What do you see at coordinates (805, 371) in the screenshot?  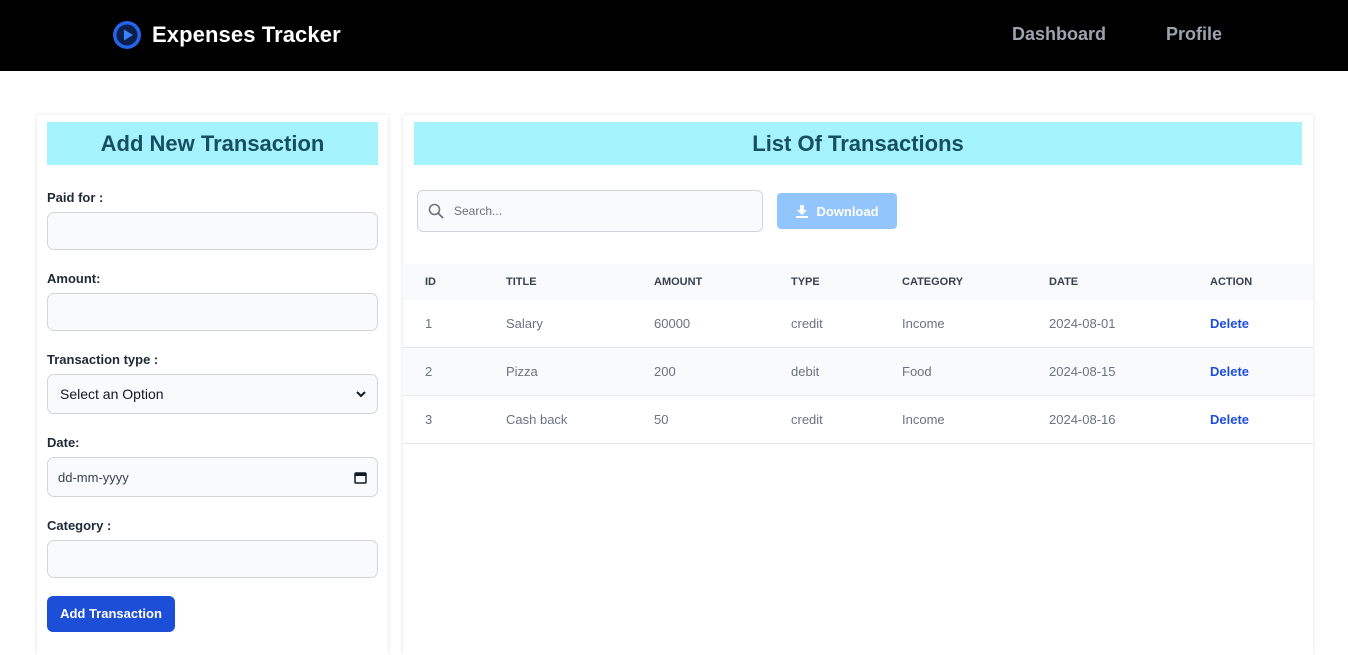 I see `cell-type: debit` at bounding box center [805, 371].